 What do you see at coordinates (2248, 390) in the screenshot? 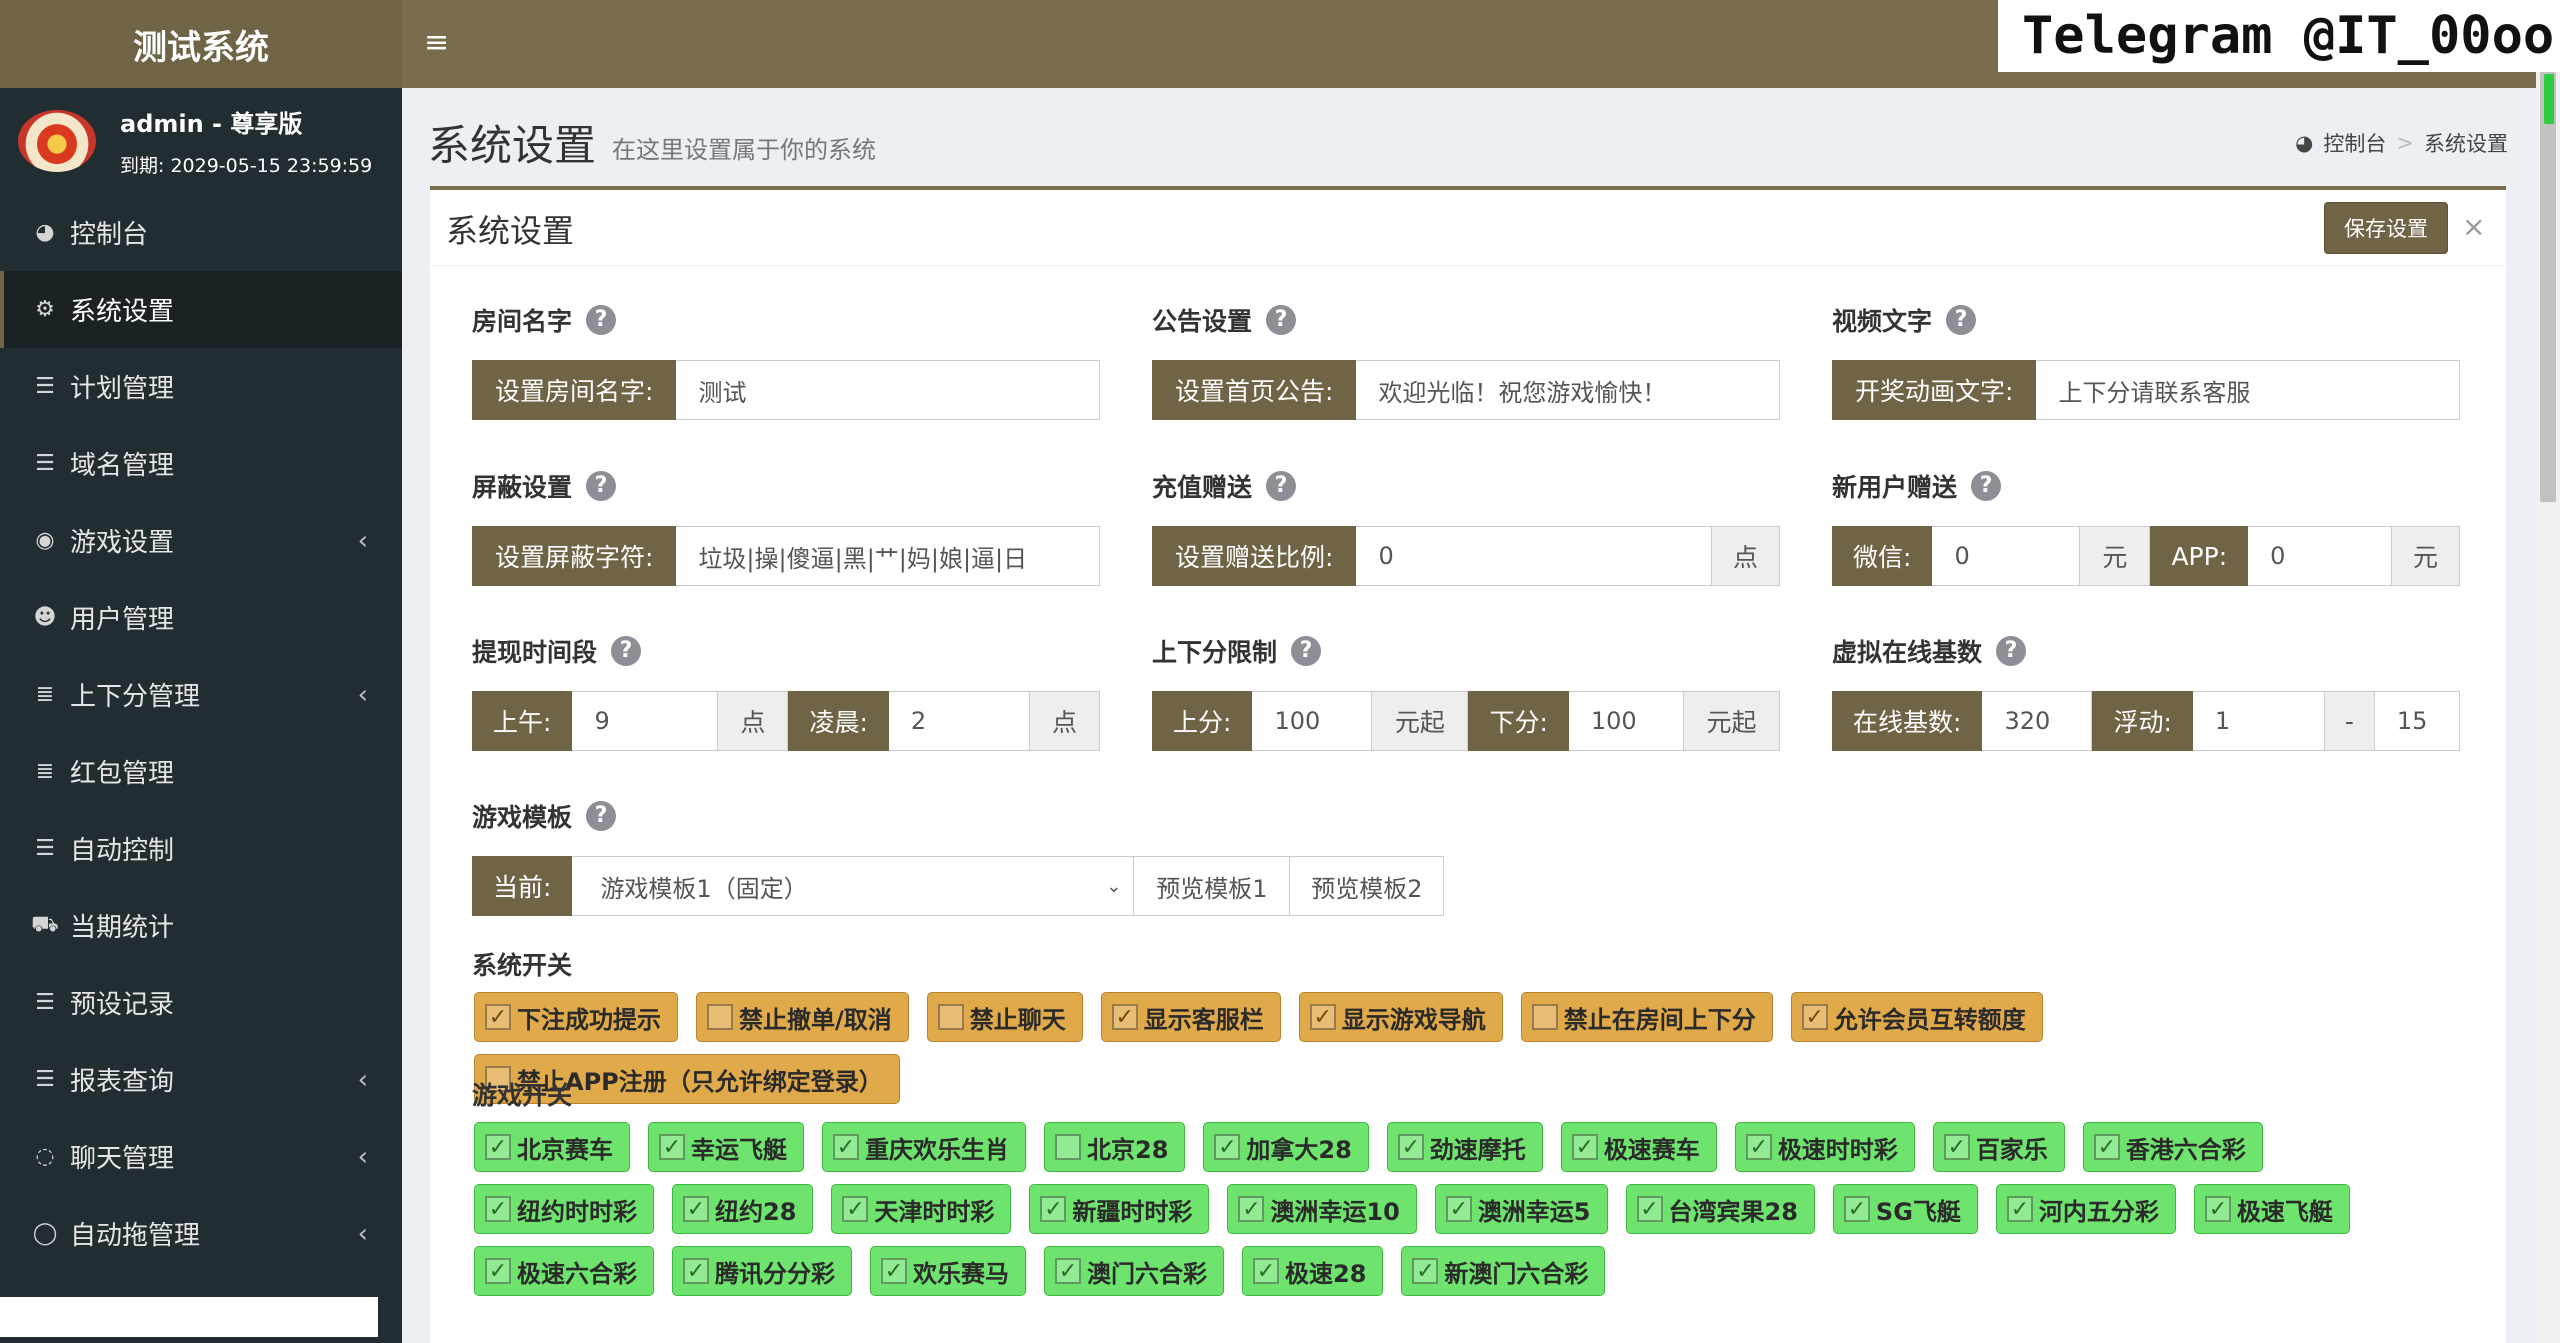
I see `video-text-input: 上下分请联系客服` at bounding box center [2248, 390].